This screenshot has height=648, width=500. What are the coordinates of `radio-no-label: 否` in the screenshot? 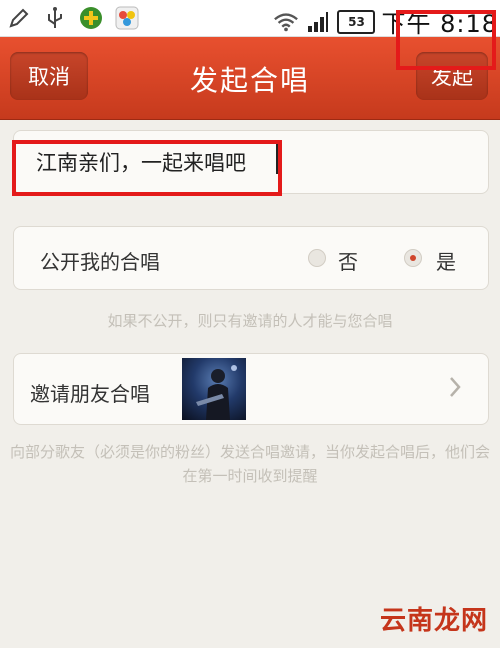 It's located at (348, 260).